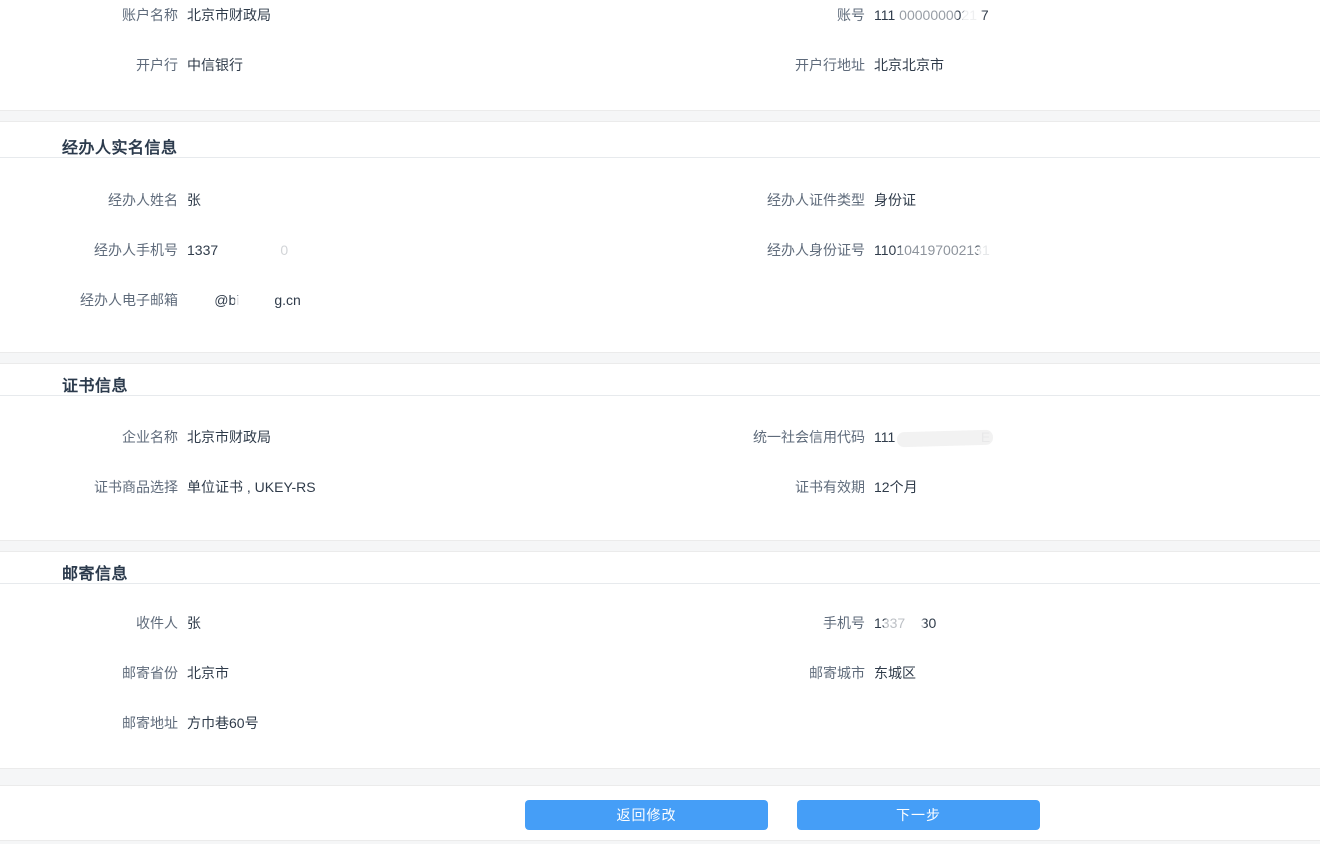 The height and width of the screenshot is (844, 1320). Describe the element at coordinates (251, 487) in the screenshot. I see `field-value: 单位证书 , UKEY-RS` at that location.